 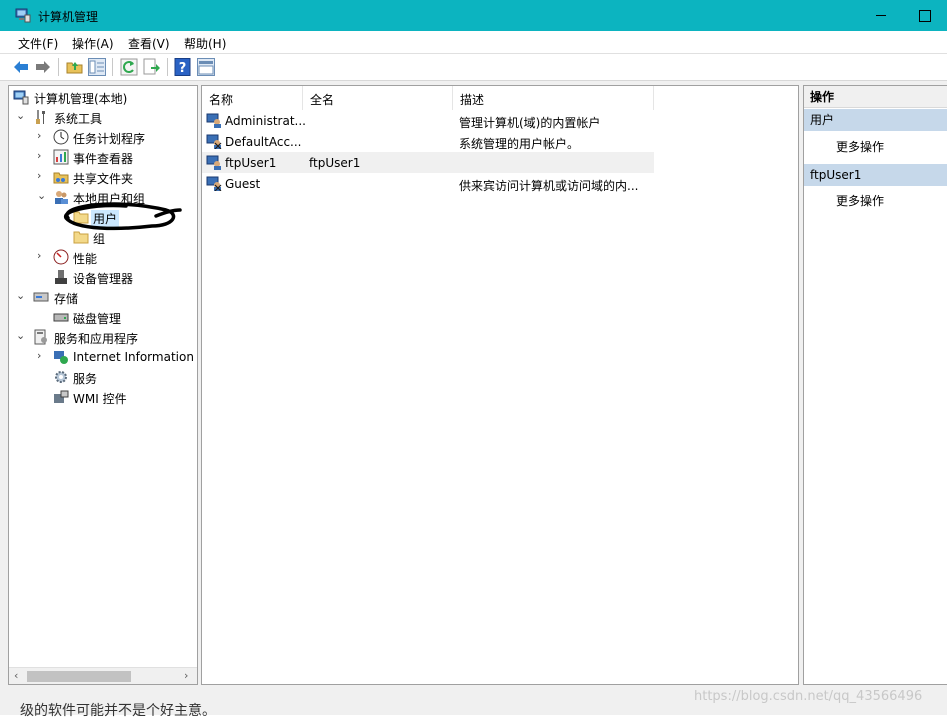 What do you see at coordinates (61, 257) in the screenshot?
I see `performance-icon` at bounding box center [61, 257].